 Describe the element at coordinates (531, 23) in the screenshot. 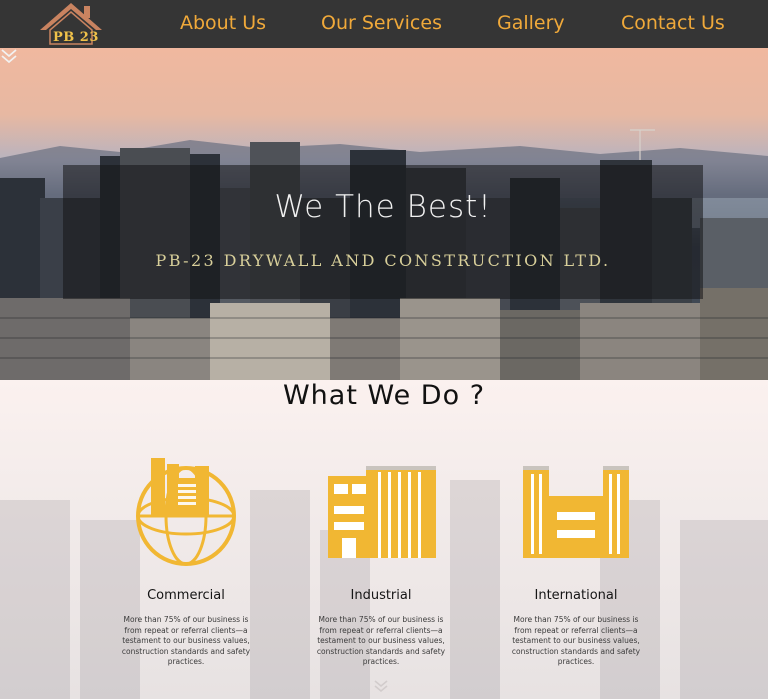

I see `nav-gallery: Gallery` at that location.